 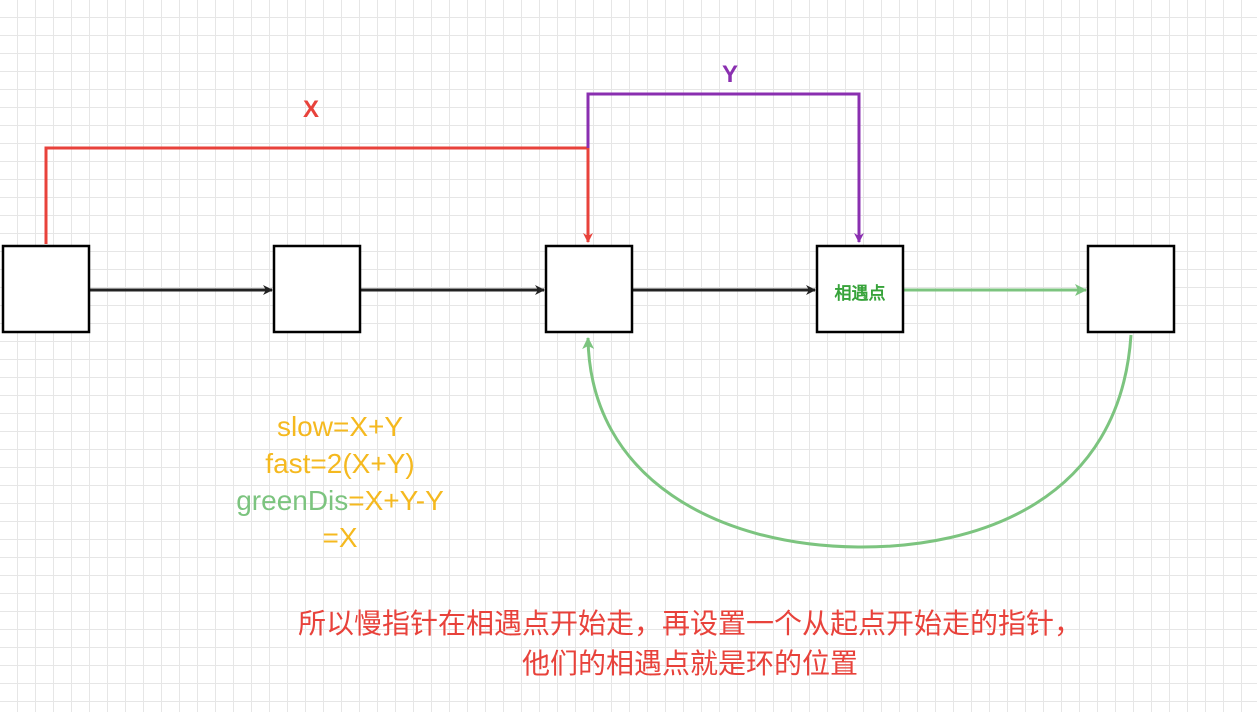 I want to click on explanation-line-1: 所以慢指针在相遇点开始走，再设置一个从起点开始走的指针，, so click(x=689, y=623).